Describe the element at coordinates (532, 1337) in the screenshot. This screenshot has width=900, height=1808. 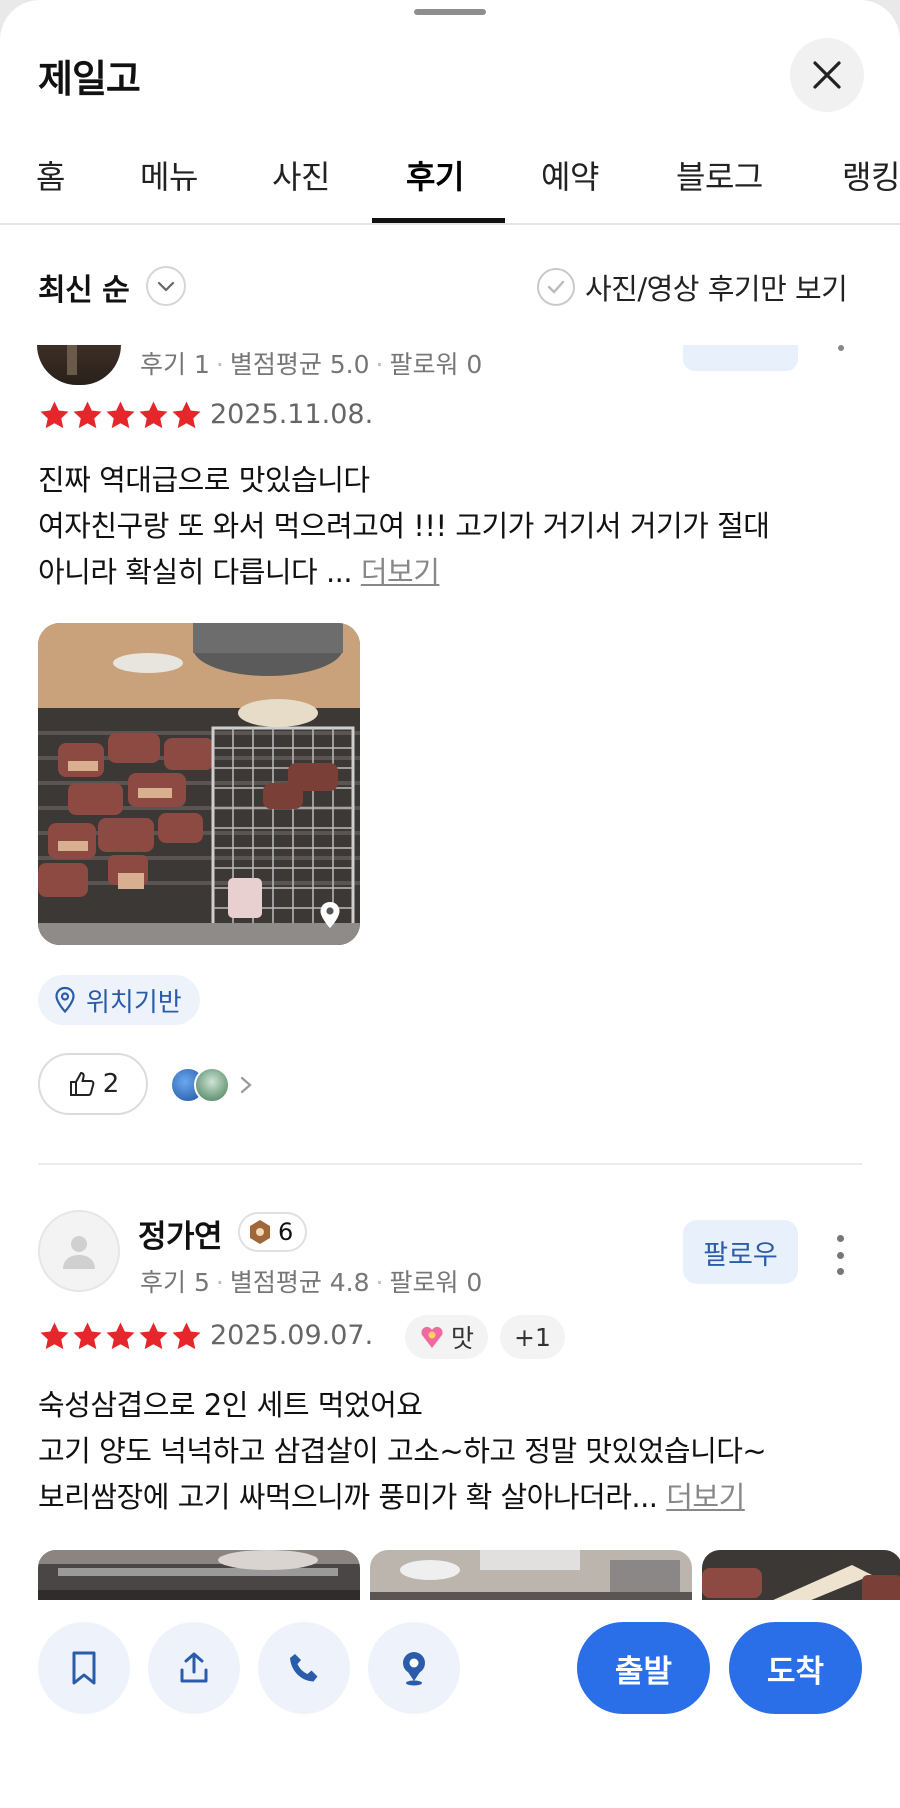
I see `more-tags-chip: +1` at that location.